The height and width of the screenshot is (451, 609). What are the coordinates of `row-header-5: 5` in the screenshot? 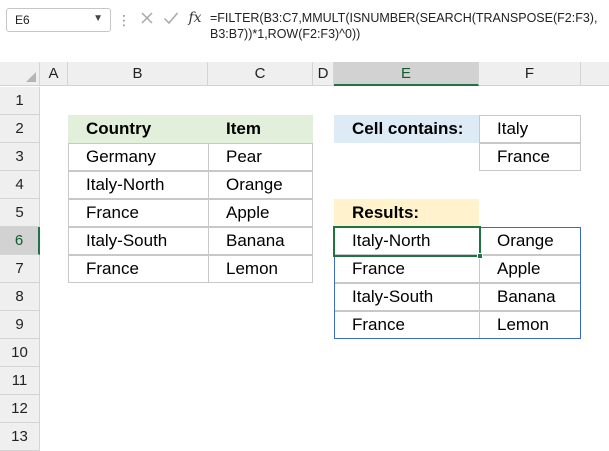 It's located at (20, 213).